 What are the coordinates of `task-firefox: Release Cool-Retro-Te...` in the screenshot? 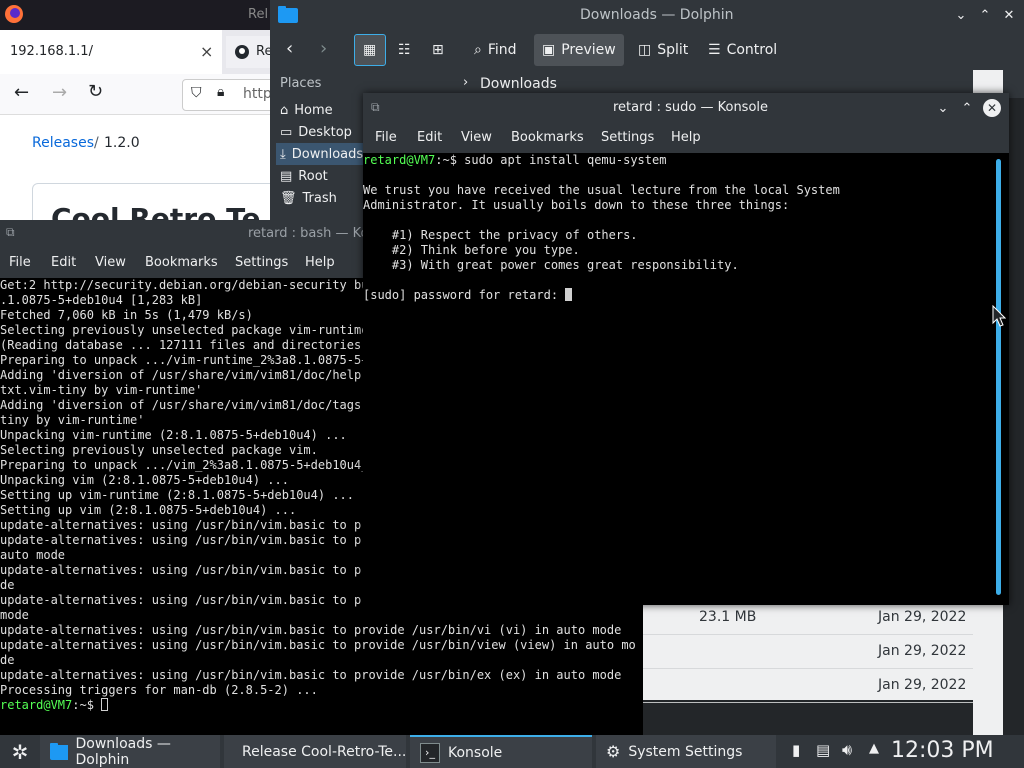 It's located at (315, 751).